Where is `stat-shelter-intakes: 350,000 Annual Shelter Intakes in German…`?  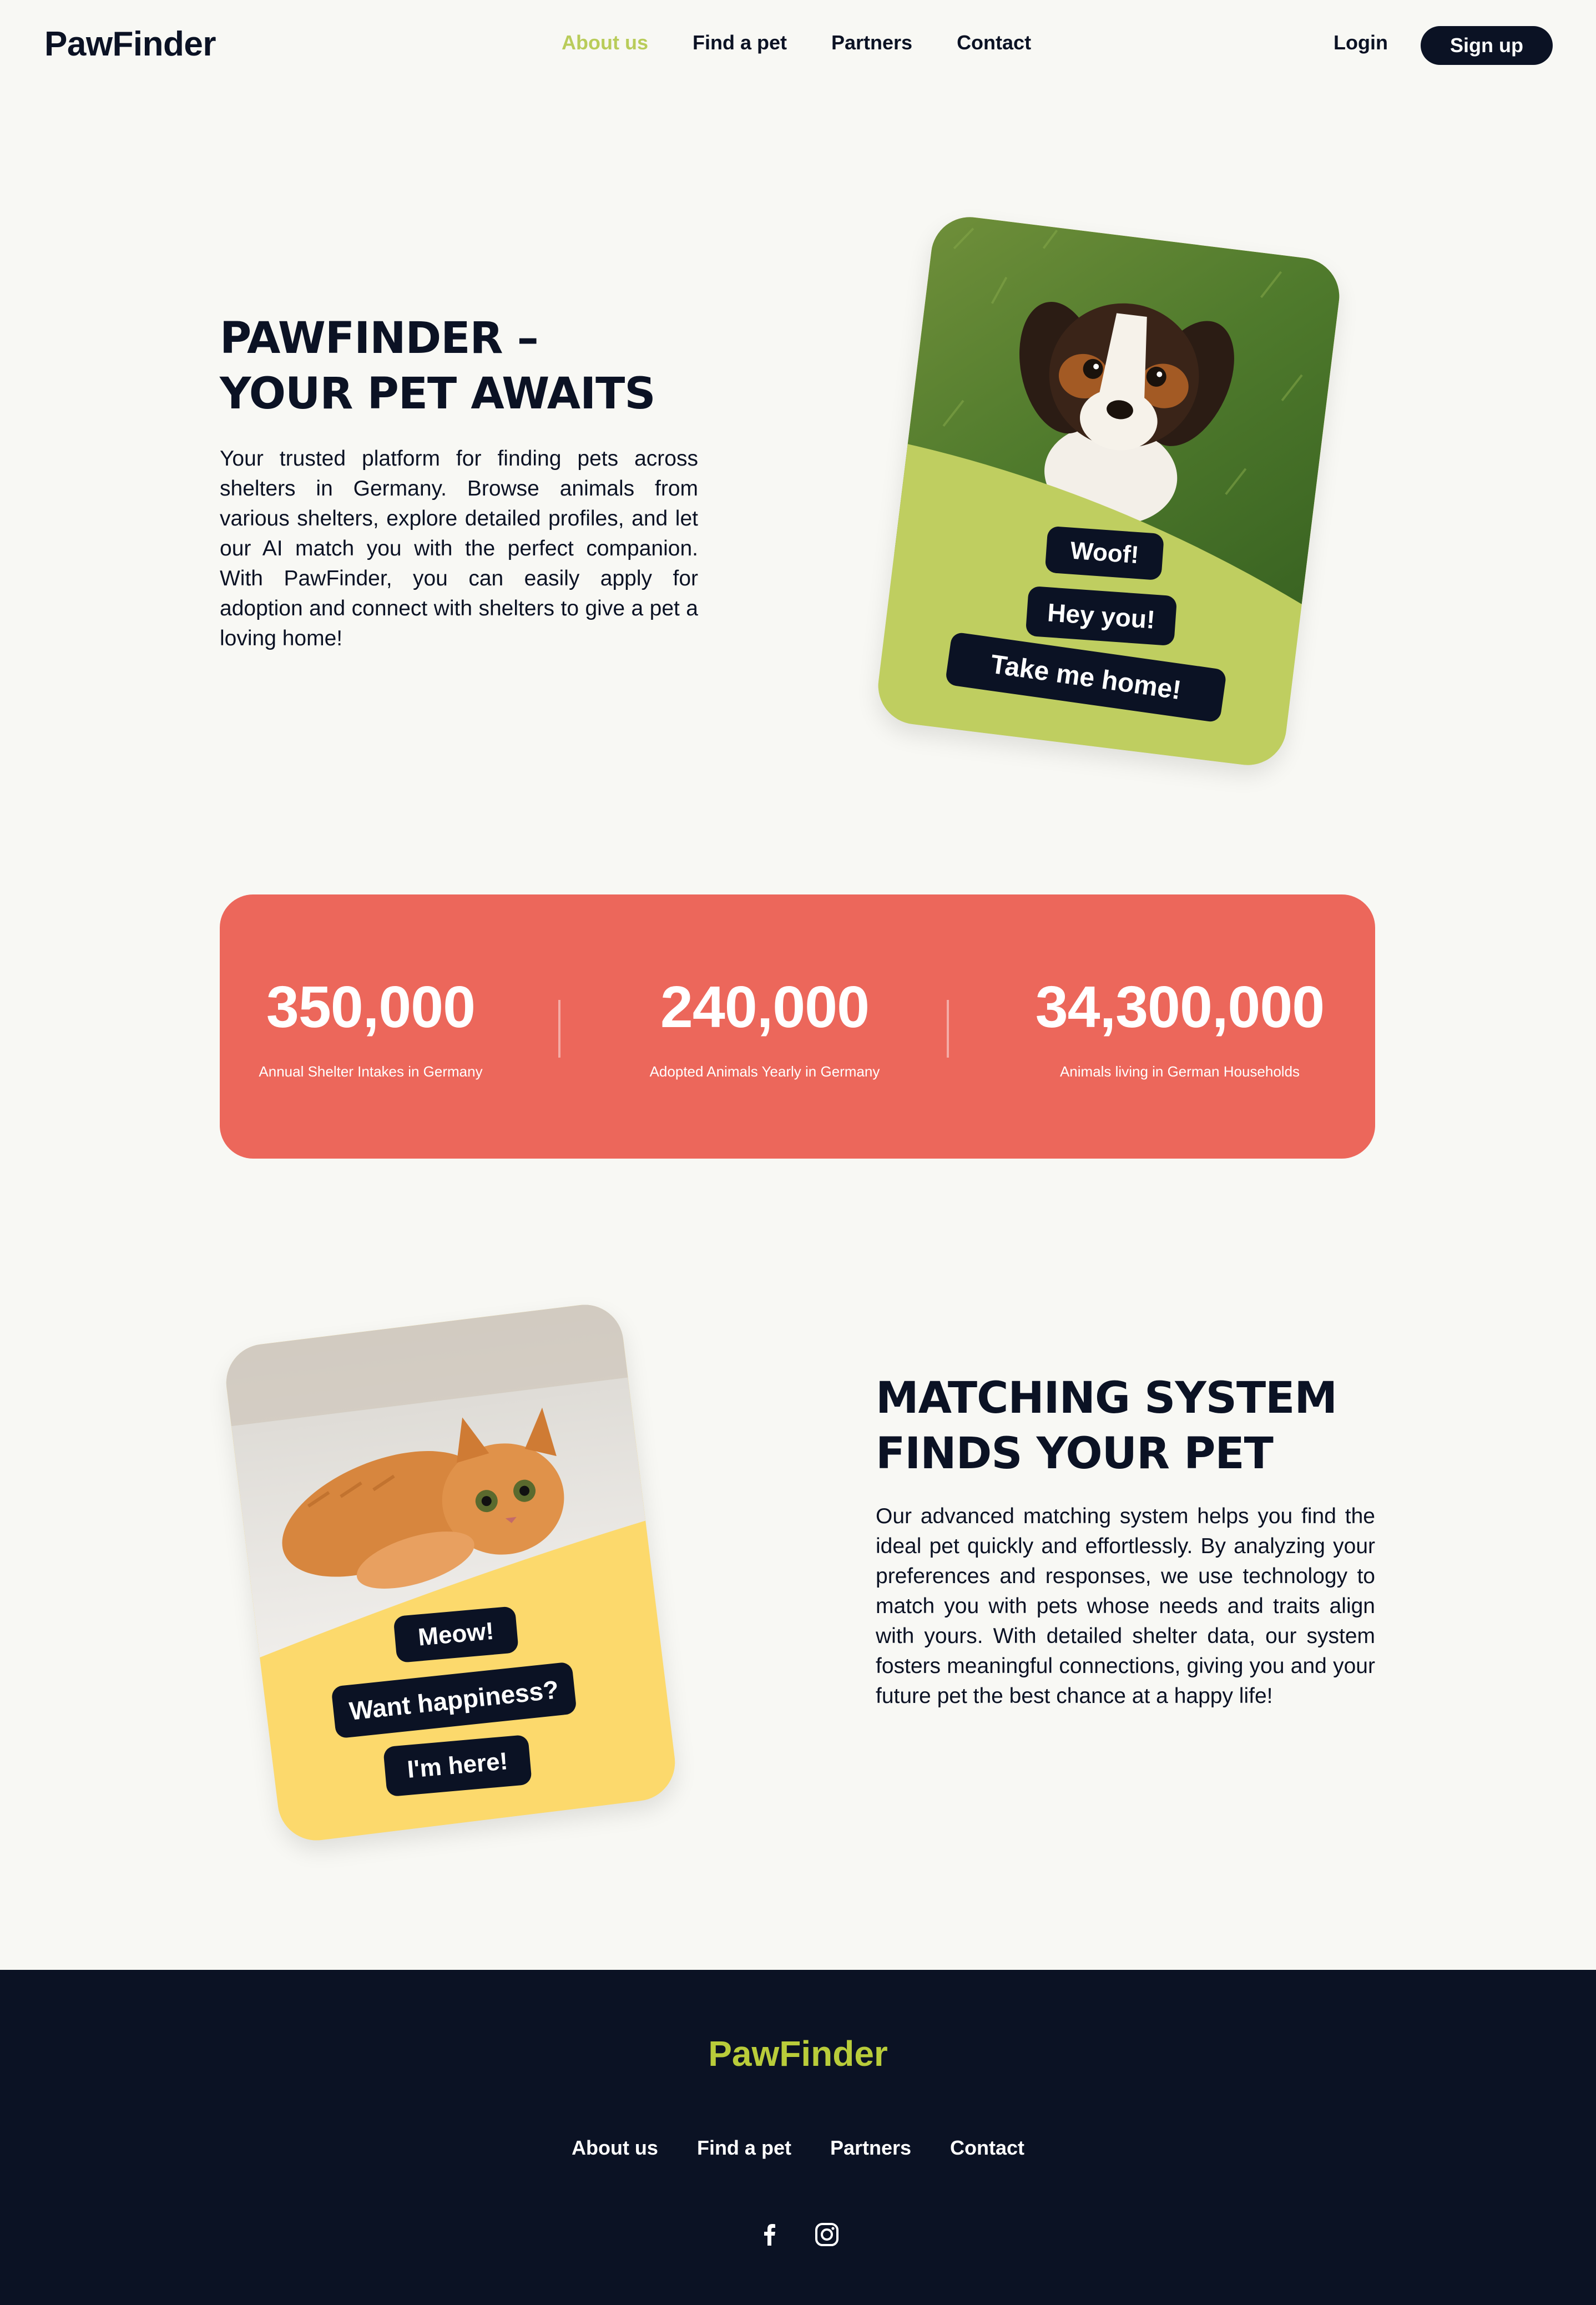 stat-shelter-intakes: 350,000 Annual Shelter Intakes in German… is located at coordinates (370, 1029).